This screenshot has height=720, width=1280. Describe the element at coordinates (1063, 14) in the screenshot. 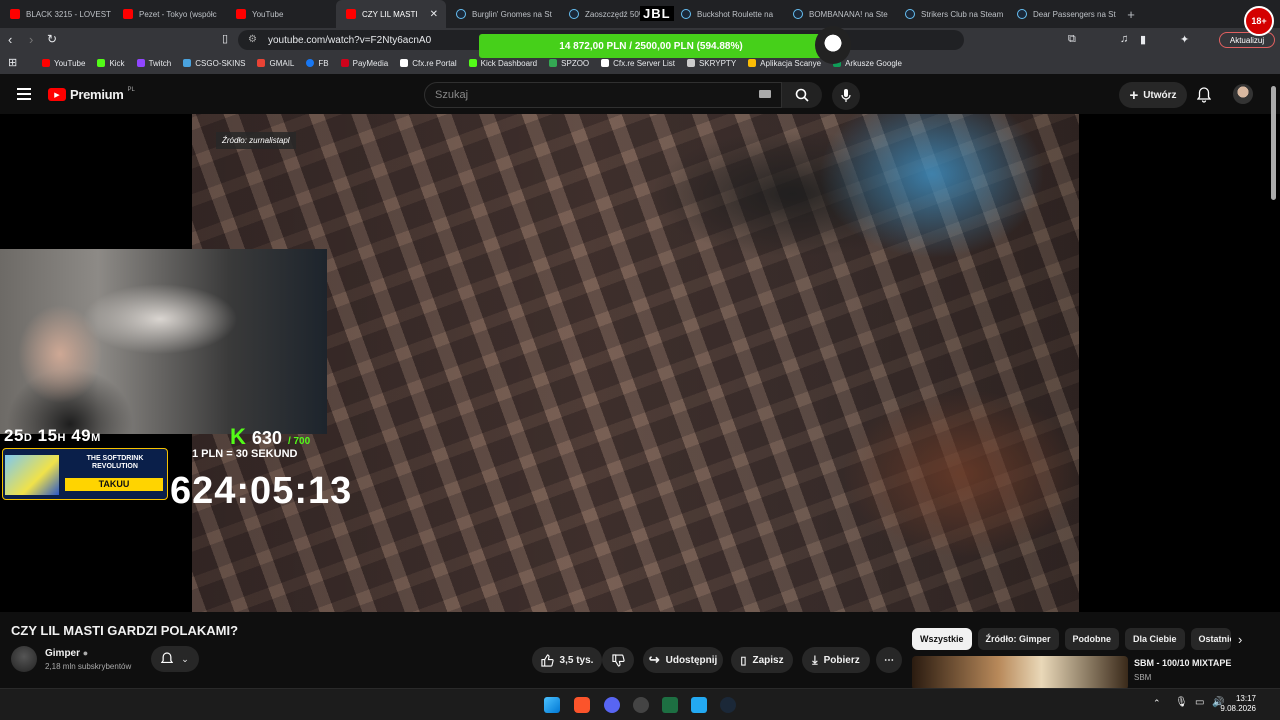

I see `browser-tab: Dear Passengers na St` at that location.